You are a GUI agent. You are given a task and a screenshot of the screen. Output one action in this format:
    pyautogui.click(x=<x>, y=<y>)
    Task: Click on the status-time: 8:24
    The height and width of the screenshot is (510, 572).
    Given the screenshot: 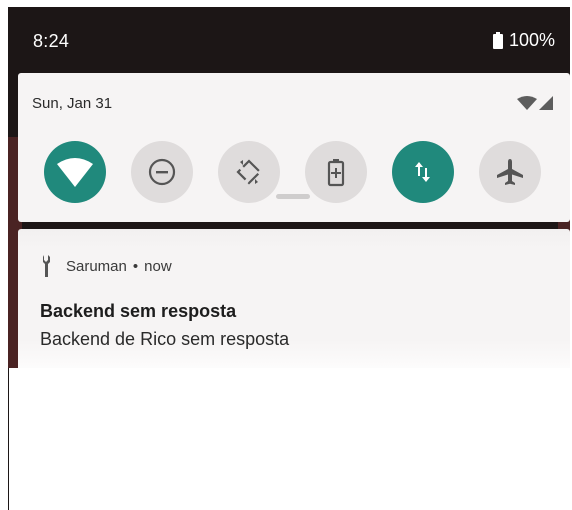 What is the action you would take?
    pyautogui.click(x=51, y=41)
    